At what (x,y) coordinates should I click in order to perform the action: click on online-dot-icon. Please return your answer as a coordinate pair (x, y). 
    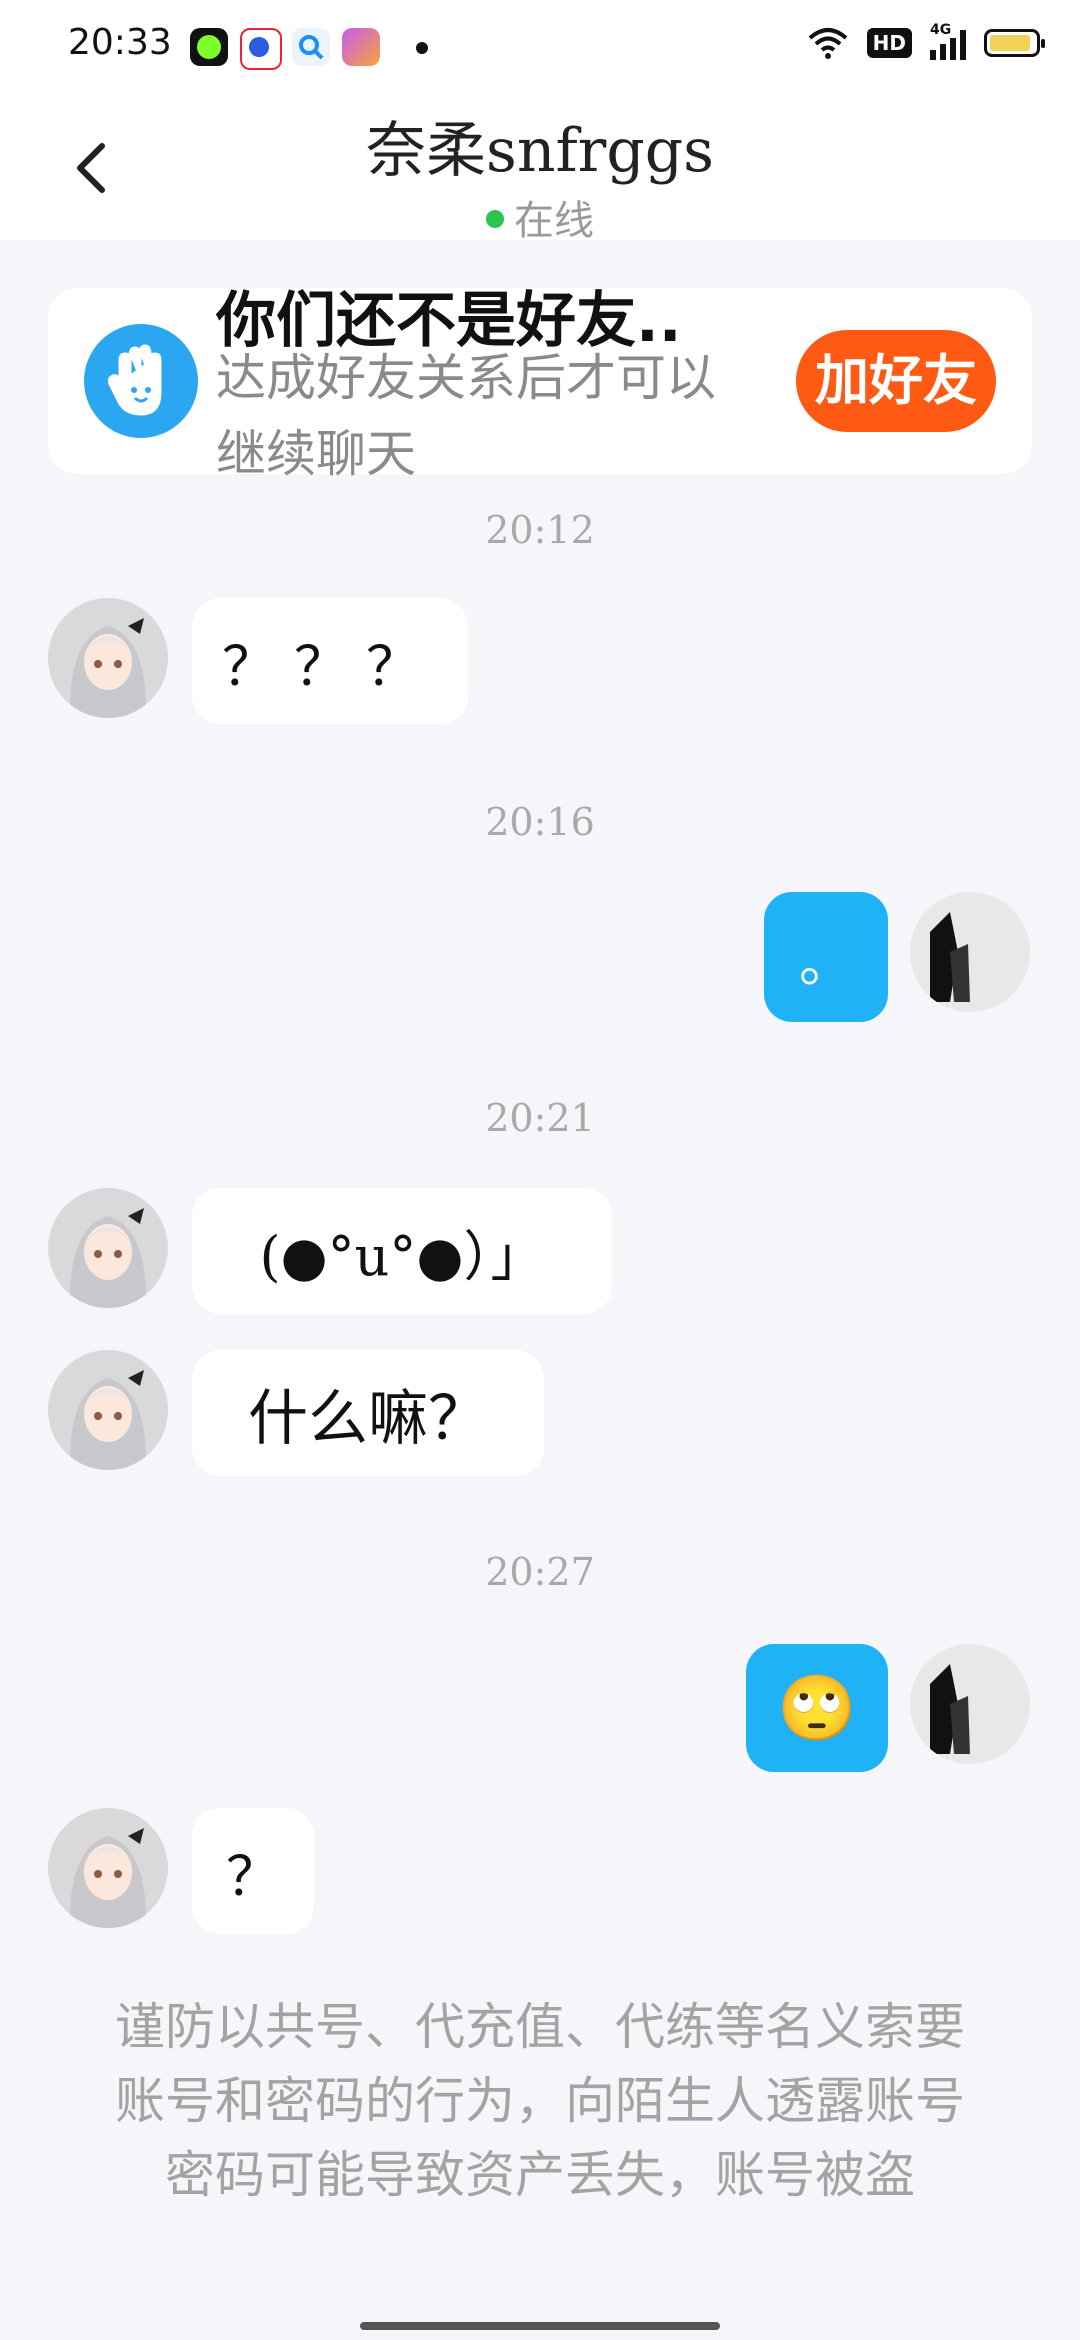
    Looking at the image, I should click on (495, 219).